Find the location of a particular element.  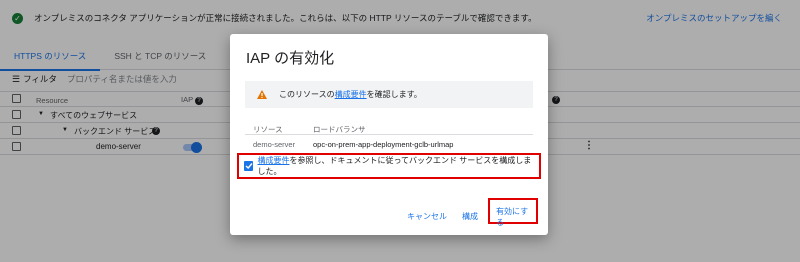

check-icon is located at coordinates (249, 166).